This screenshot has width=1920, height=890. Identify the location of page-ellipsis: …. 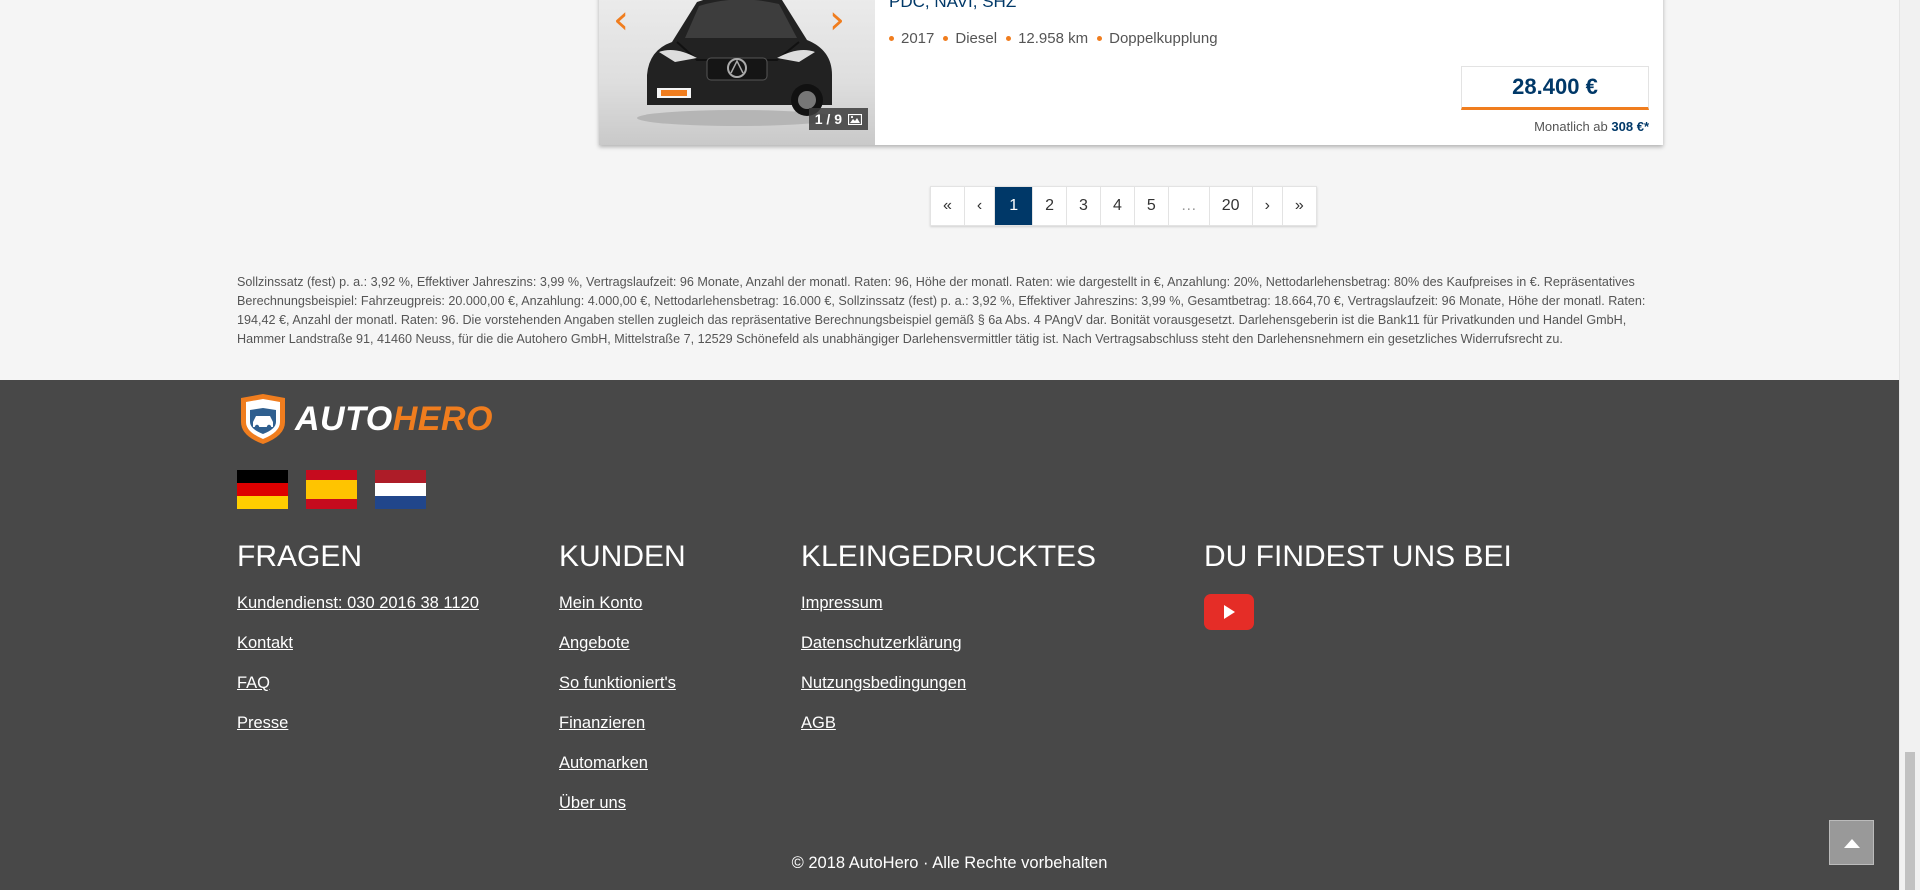
(1189, 206).